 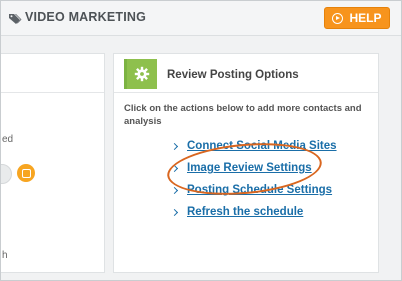 What do you see at coordinates (142, 74) in the screenshot?
I see `gear-icon` at bounding box center [142, 74].